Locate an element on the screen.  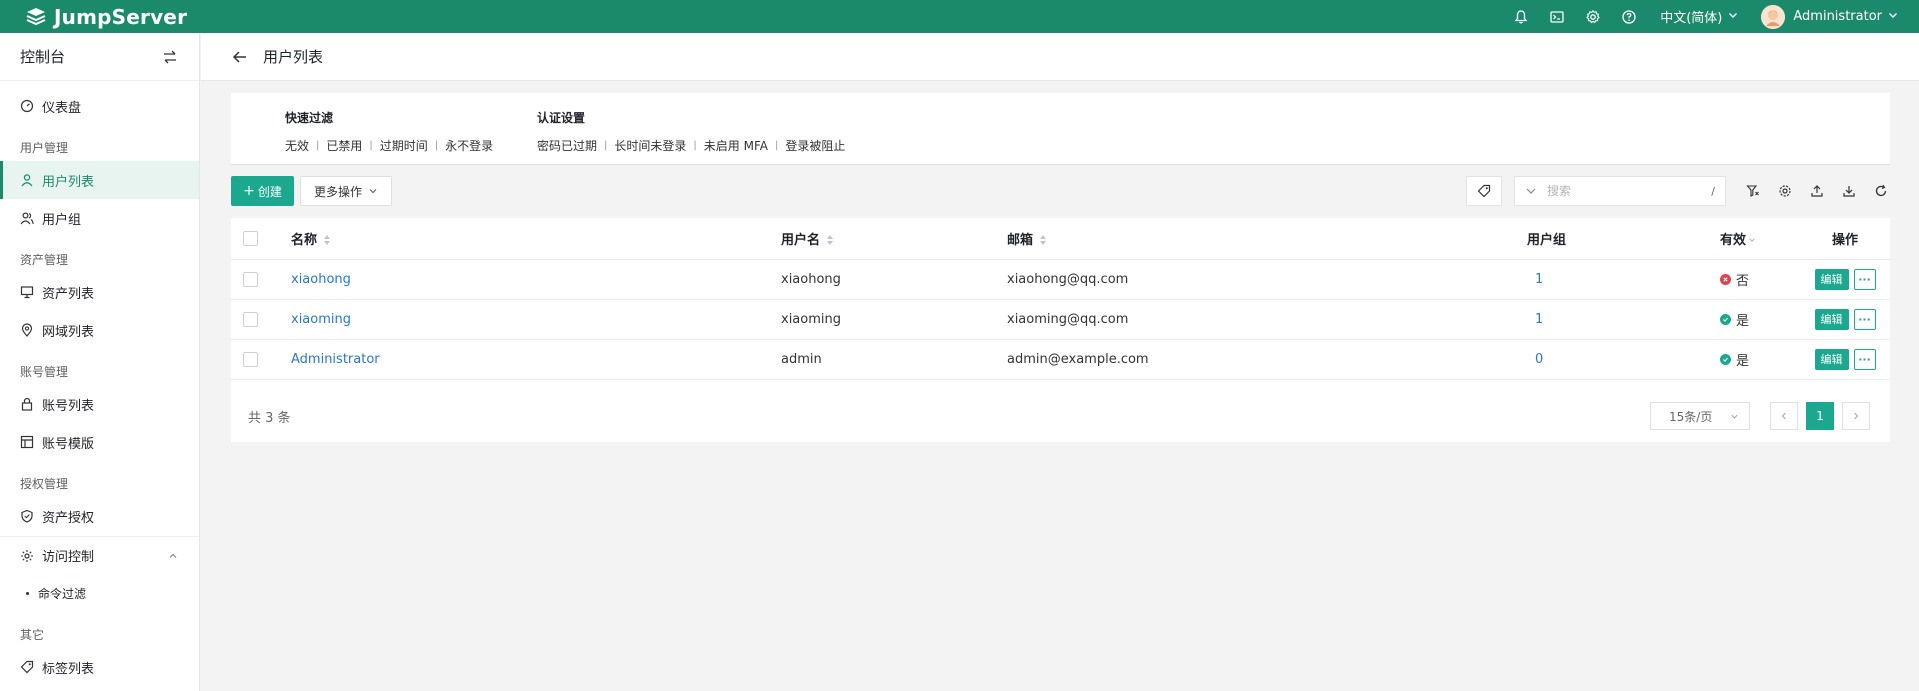
sidebar-item-tag-list: 标签列表 is located at coordinates (99, 667).